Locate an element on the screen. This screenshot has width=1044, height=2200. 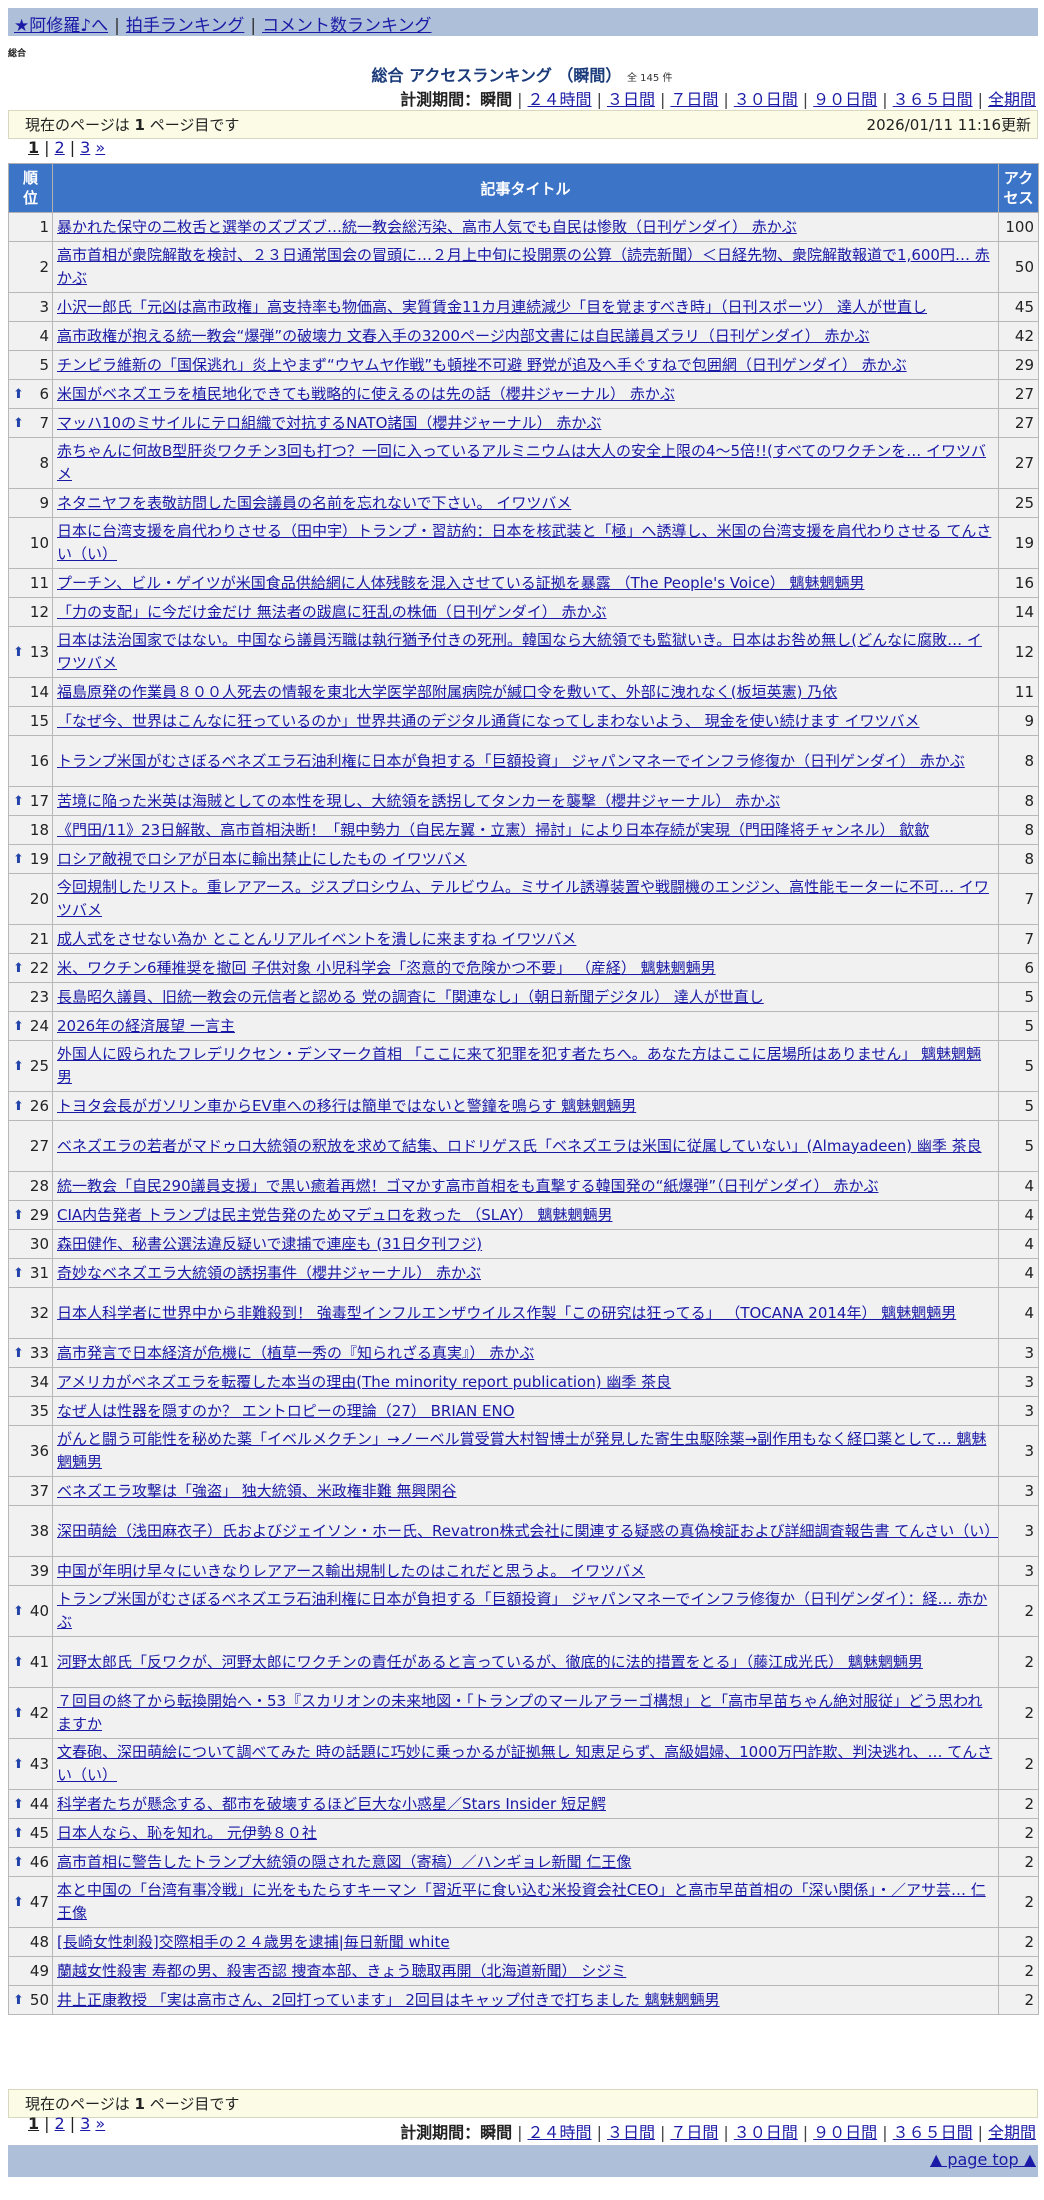
article-title-link: 奇妙なベネズエラ大統領の誘拐事件（櫻井ジャーナル） 赤かぶ is located at coordinates (269, 1273).